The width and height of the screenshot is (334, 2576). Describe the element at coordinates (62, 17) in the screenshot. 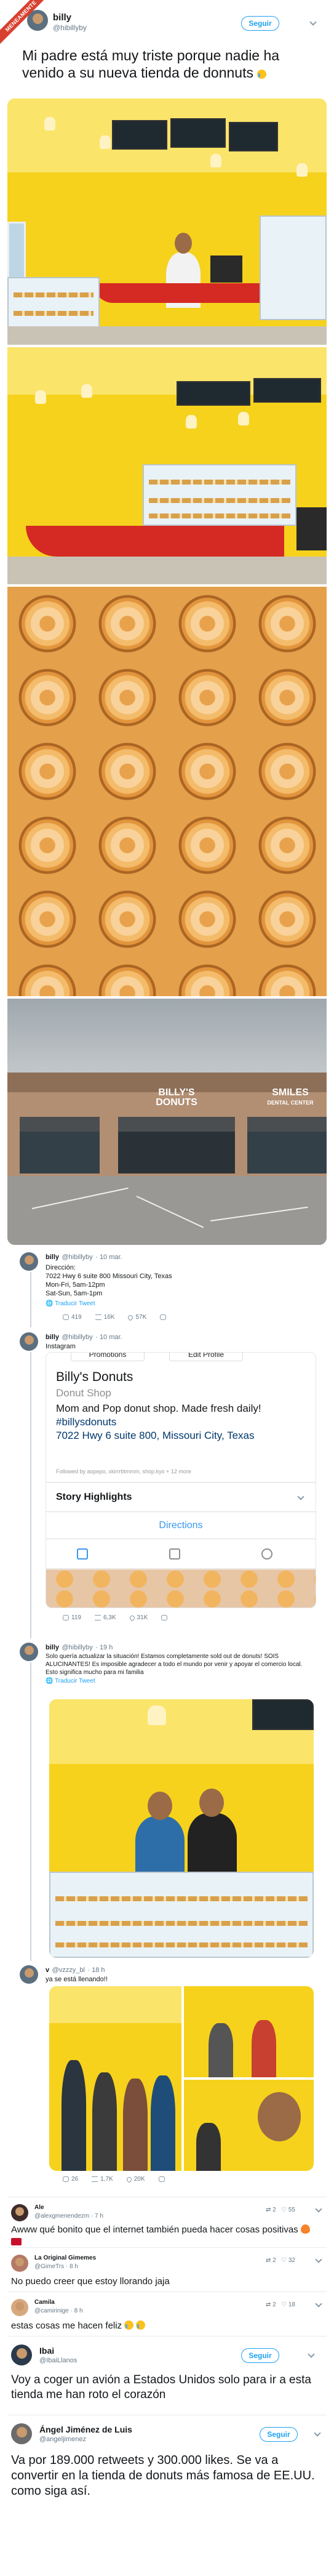

I see `author-name: billy` at that location.